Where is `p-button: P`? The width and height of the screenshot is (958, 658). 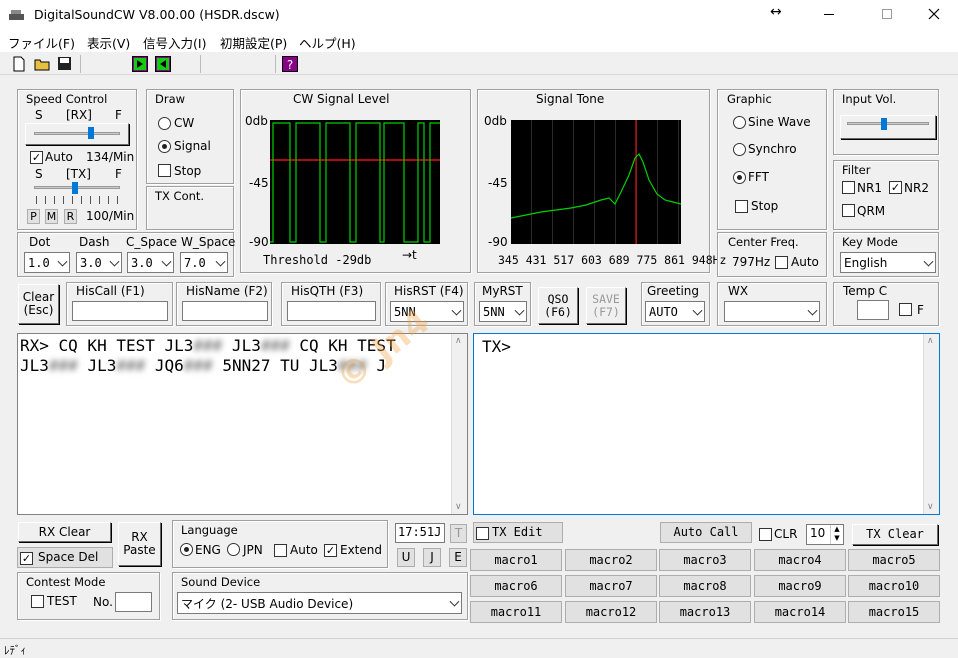
p-button: P is located at coordinates (33, 216).